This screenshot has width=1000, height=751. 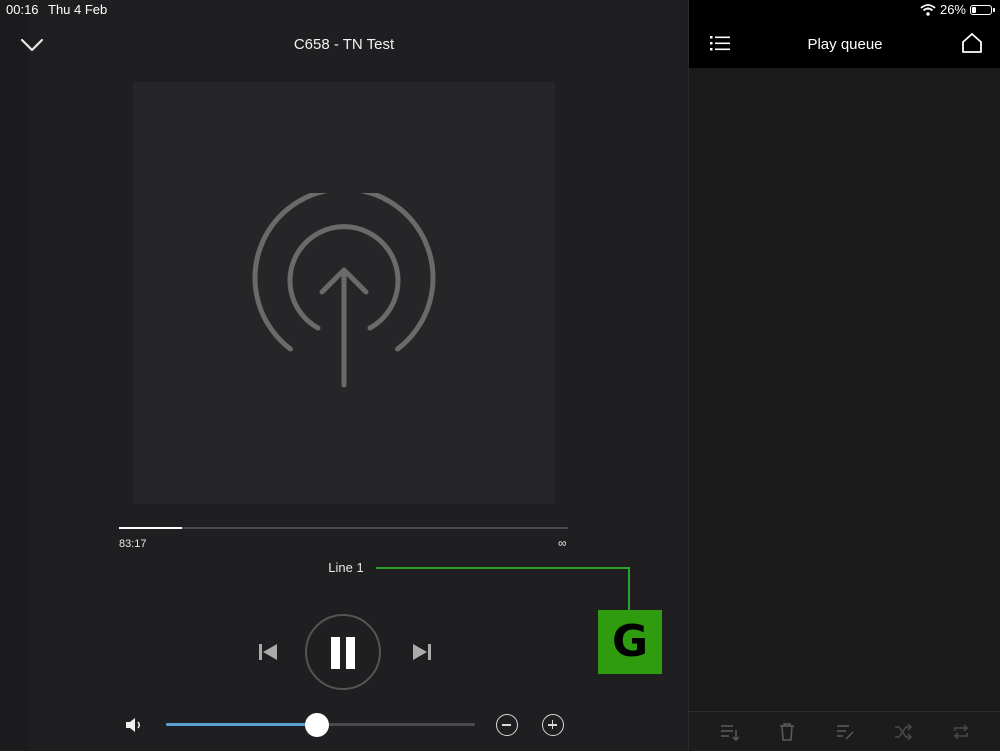 I want to click on status-right: 26%, so click(x=957, y=9).